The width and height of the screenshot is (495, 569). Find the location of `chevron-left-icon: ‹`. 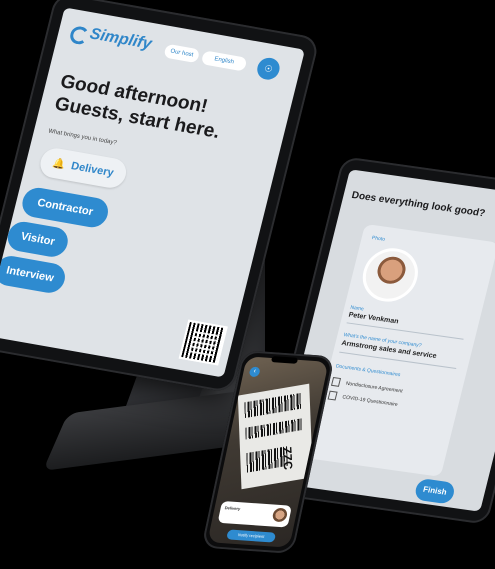

chevron-left-icon: ‹ is located at coordinates (254, 371).